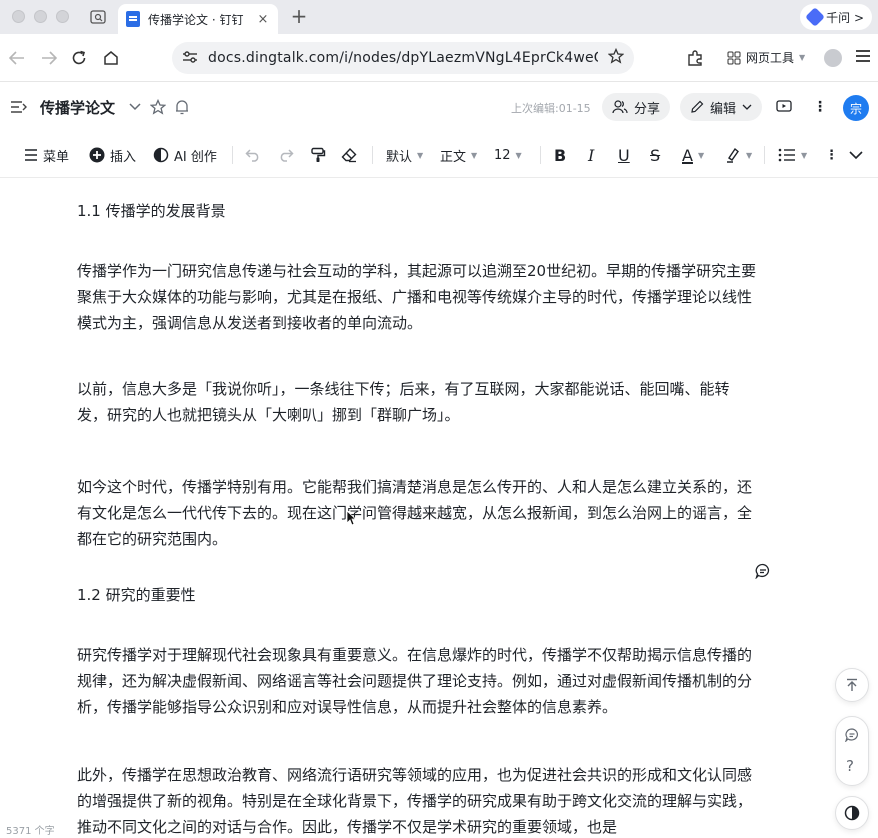 Image resolution: width=878 pixels, height=838 pixels. Describe the element at coordinates (133, 19) in the screenshot. I see `doc-favicon-icon` at that location.